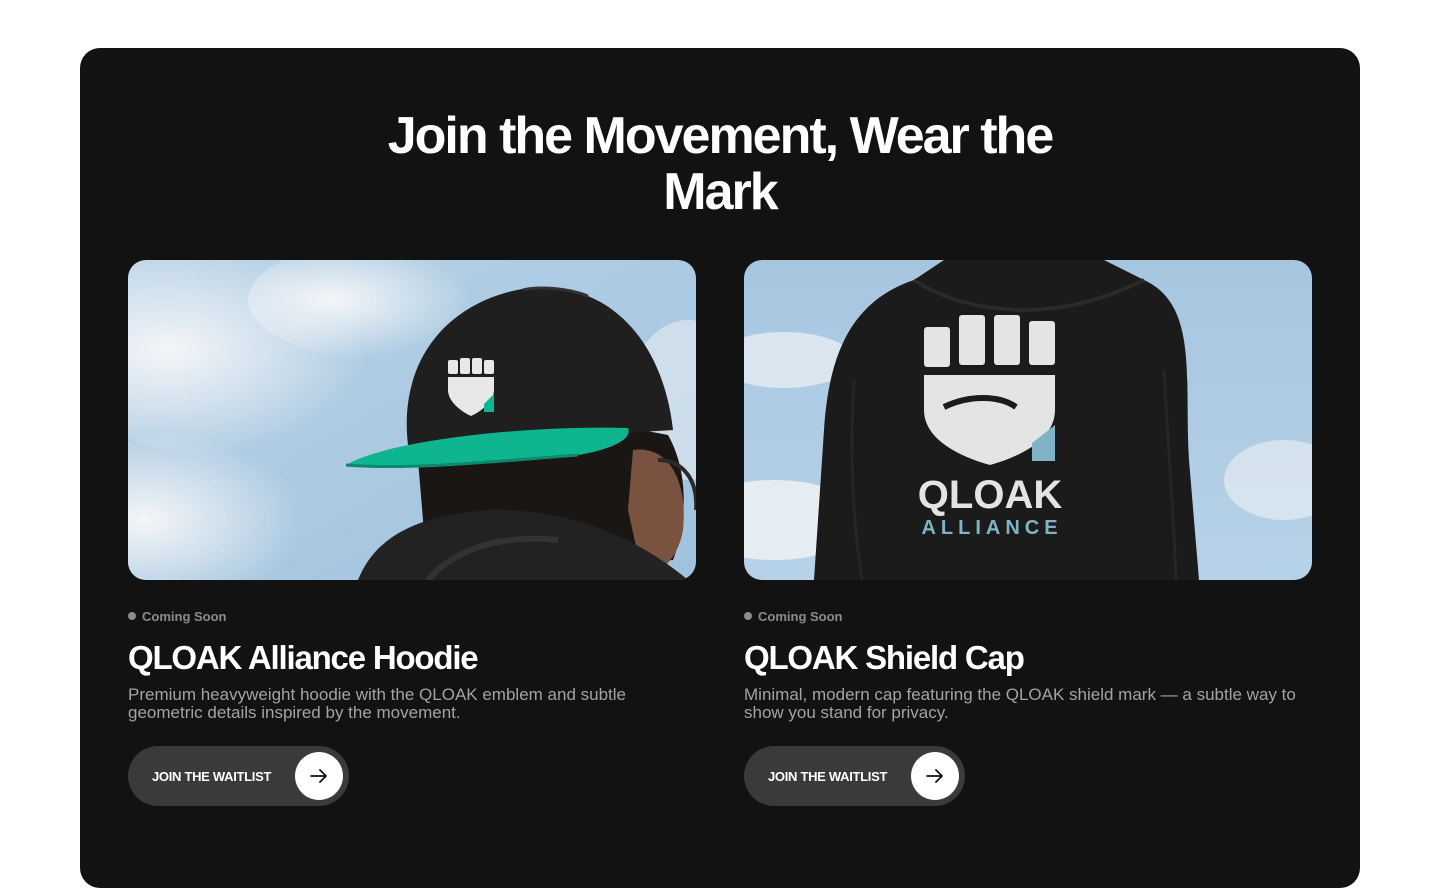  I want to click on hoodie-print-sub: ALLIANCE, so click(991, 528).